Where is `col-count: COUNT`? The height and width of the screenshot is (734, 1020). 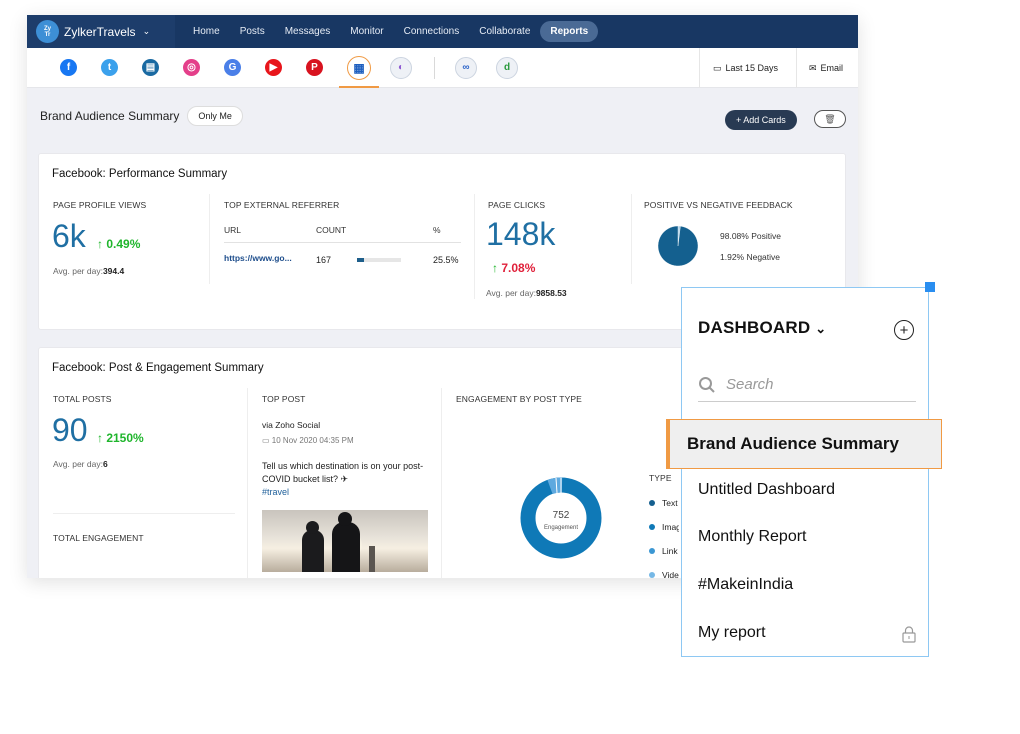 col-count: COUNT is located at coordinates (331, 230).